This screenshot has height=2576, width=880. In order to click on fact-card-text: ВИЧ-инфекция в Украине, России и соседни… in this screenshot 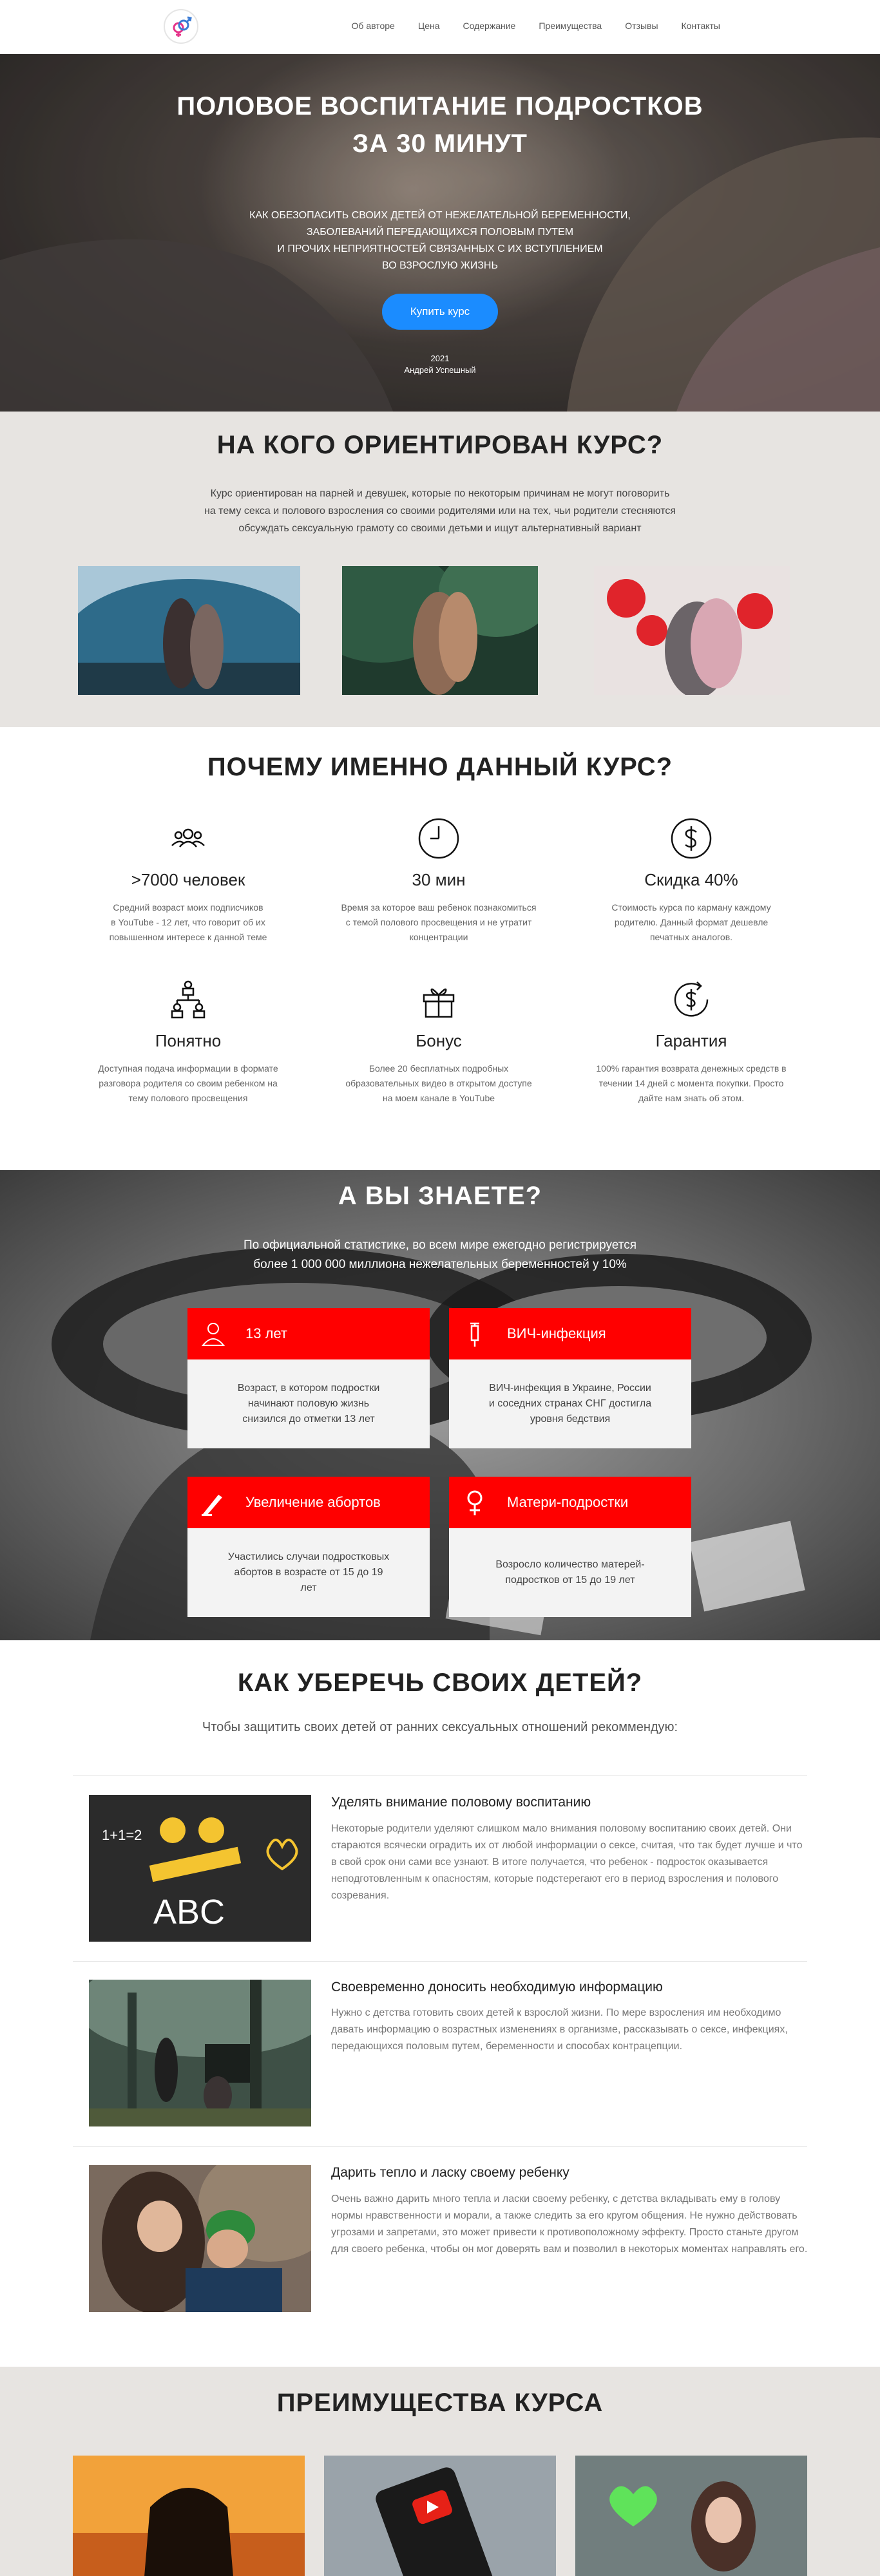, I will do `click(570, 1403)`.